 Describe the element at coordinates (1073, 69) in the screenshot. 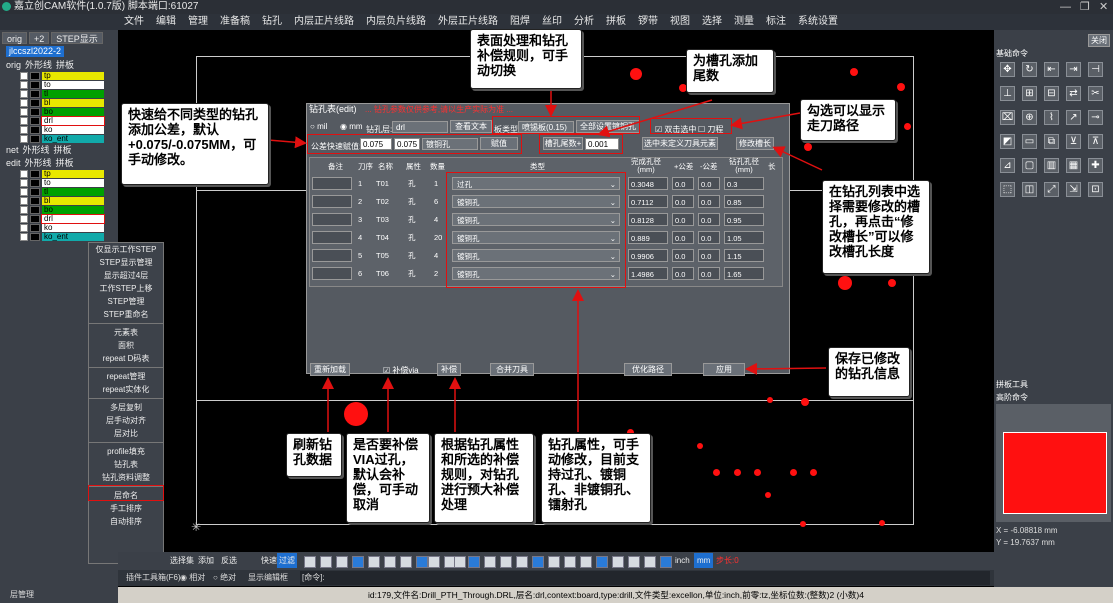

I see `command-tool-icon: ⇥` at that location.